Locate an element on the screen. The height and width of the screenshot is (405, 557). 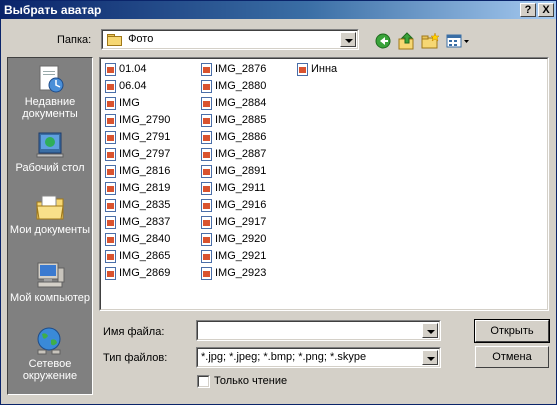
file-list-item: IMG_2869 is located at coordinates (137, 273).